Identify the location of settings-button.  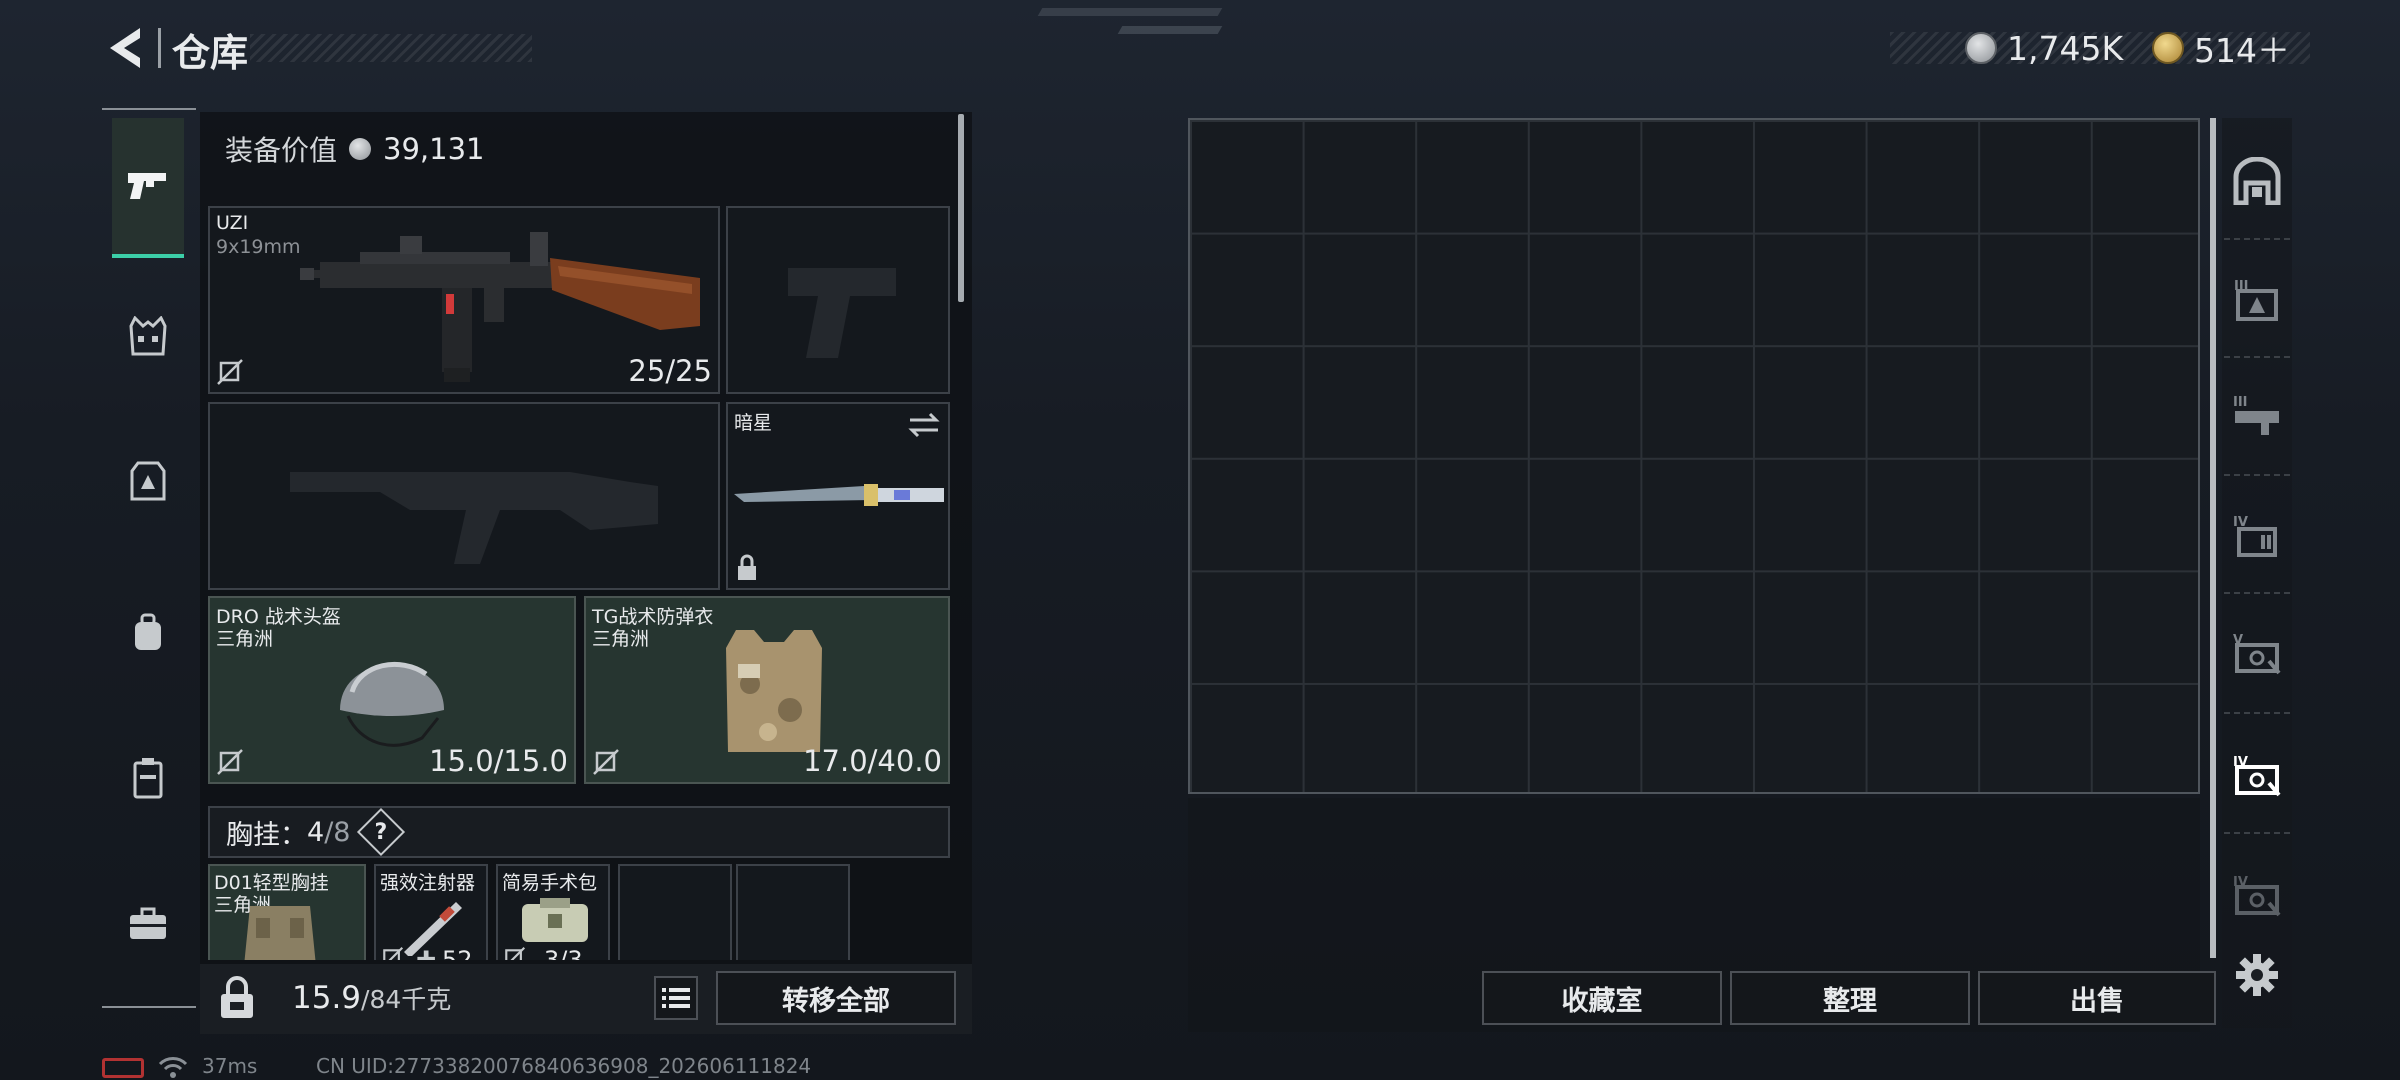
(2257, 975).